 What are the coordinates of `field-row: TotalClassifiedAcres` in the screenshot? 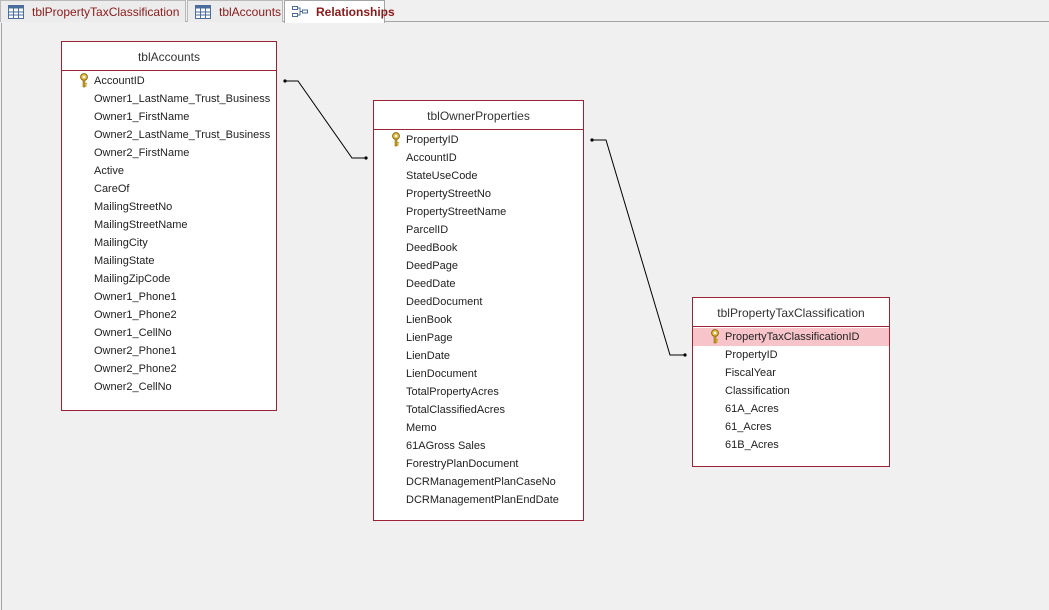 It's located at (478, 410).